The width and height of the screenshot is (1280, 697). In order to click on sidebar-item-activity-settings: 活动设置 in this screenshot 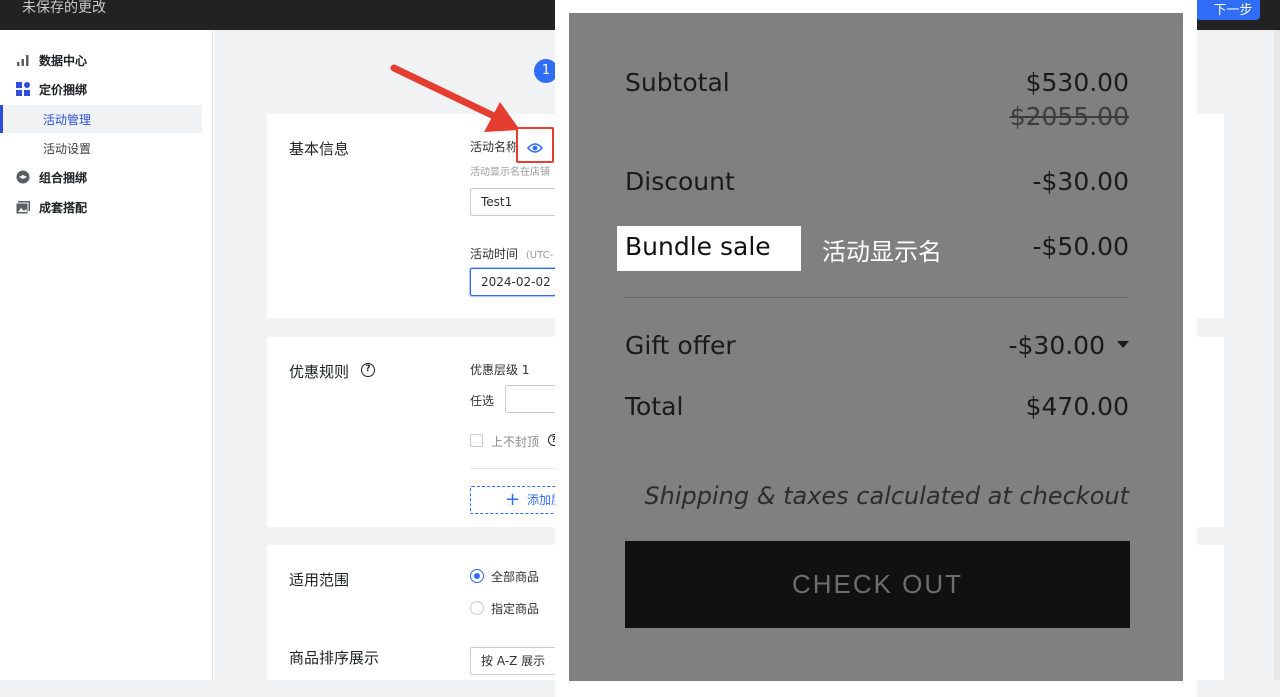, I will do `click(101, 148)`.